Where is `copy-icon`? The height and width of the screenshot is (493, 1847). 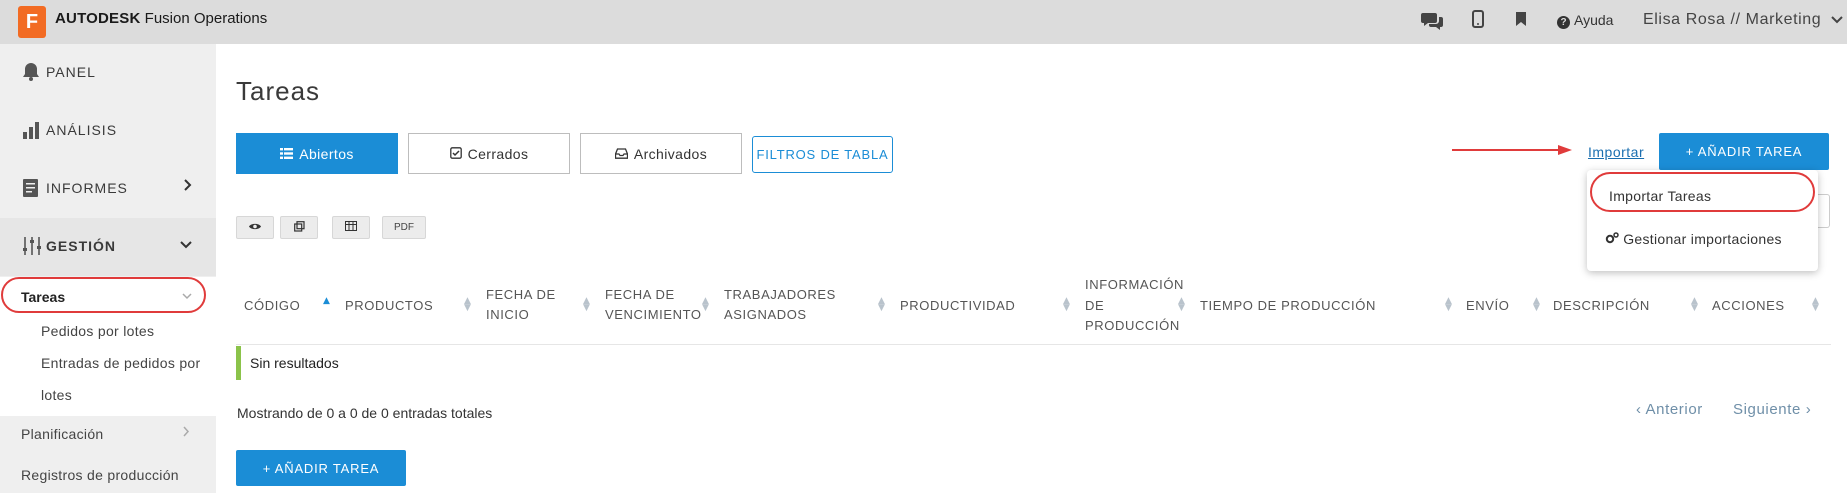
copy-icon is located at coordinates (299, 227).